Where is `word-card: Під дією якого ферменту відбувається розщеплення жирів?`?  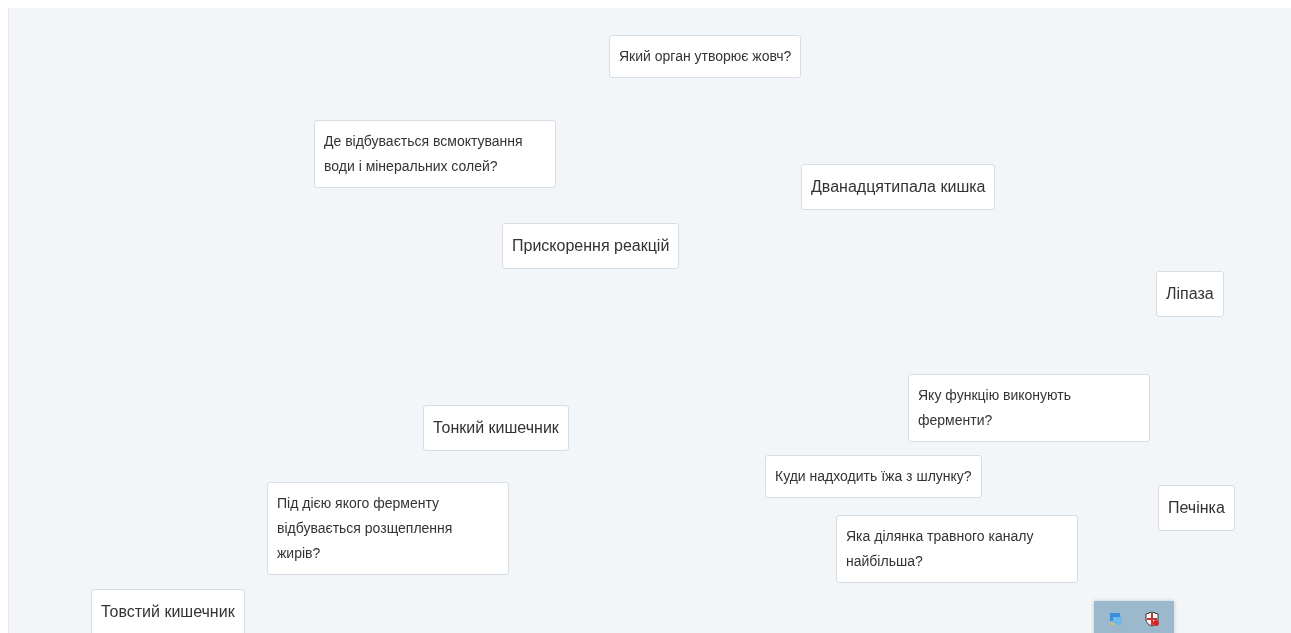
word-card: Під дією якого ферменту відбувається розщеплення жирів? is located at coordinates (388, 528).